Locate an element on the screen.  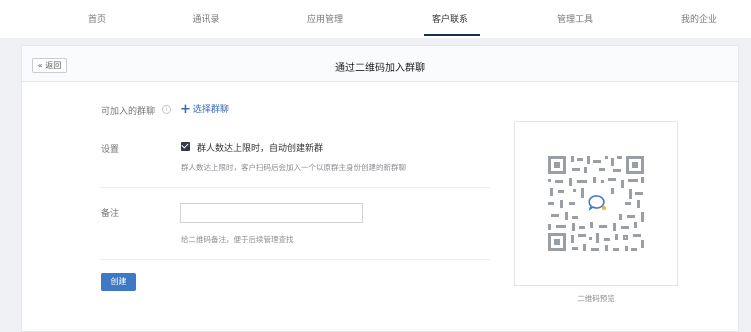
info-icon: i is located at coordinates (166, 109).